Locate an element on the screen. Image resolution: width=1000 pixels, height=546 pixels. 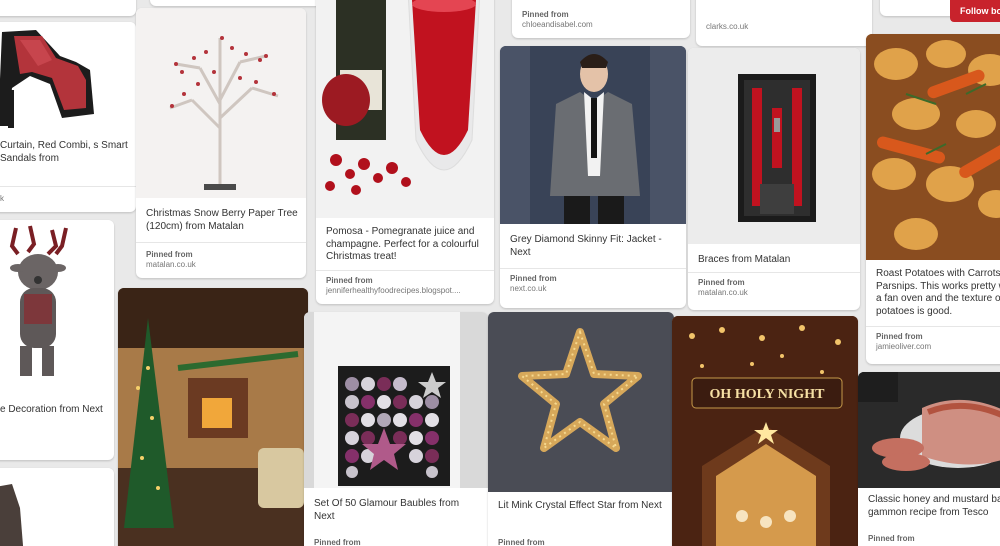
pin-image-boot is located at coordinates (57, 507).